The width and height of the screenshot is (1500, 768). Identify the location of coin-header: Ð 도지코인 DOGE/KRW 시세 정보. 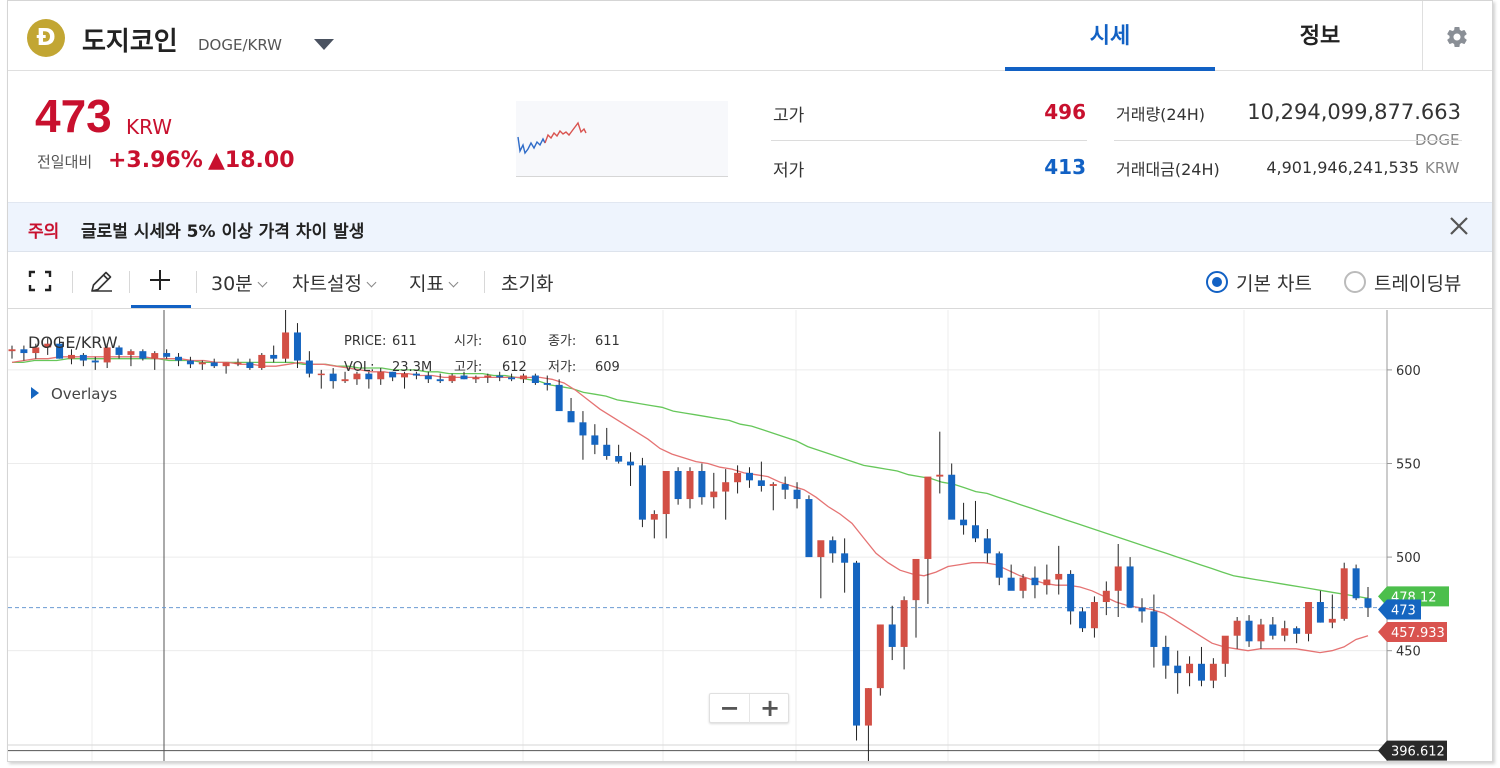
(750, 36).